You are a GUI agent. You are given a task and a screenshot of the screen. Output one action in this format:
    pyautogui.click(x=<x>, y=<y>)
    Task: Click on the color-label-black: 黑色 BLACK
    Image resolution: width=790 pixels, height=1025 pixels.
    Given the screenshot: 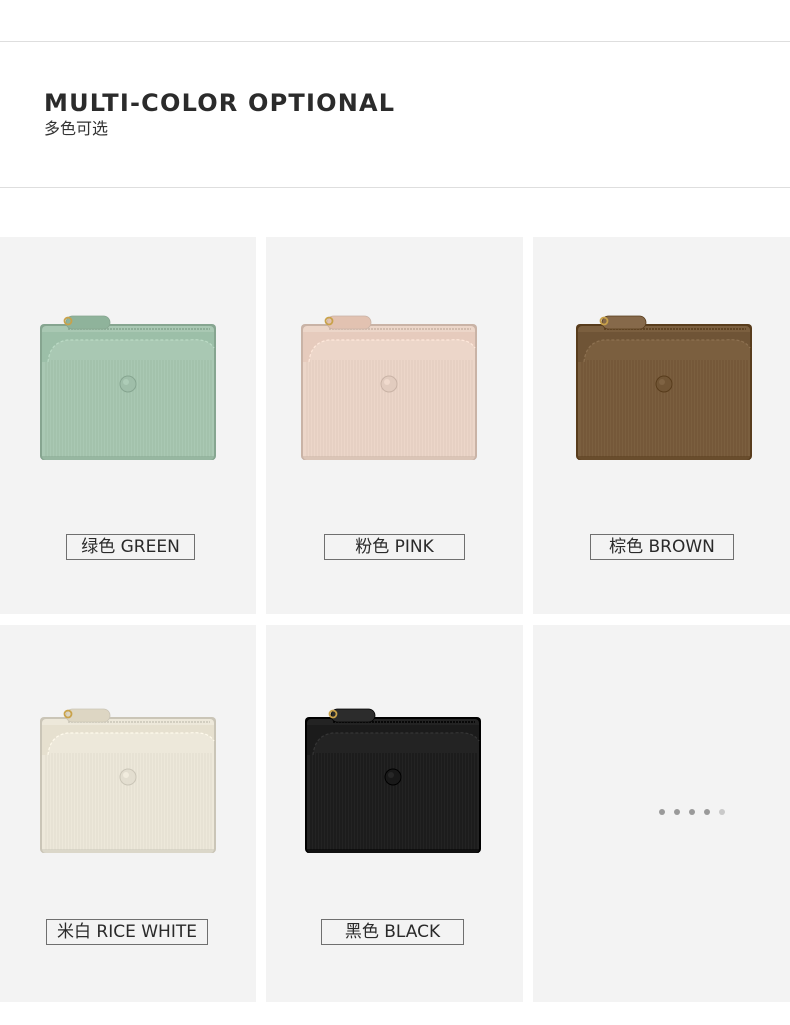 What is the action you would take?
    pyautogui.click(x=392, y=932)
    